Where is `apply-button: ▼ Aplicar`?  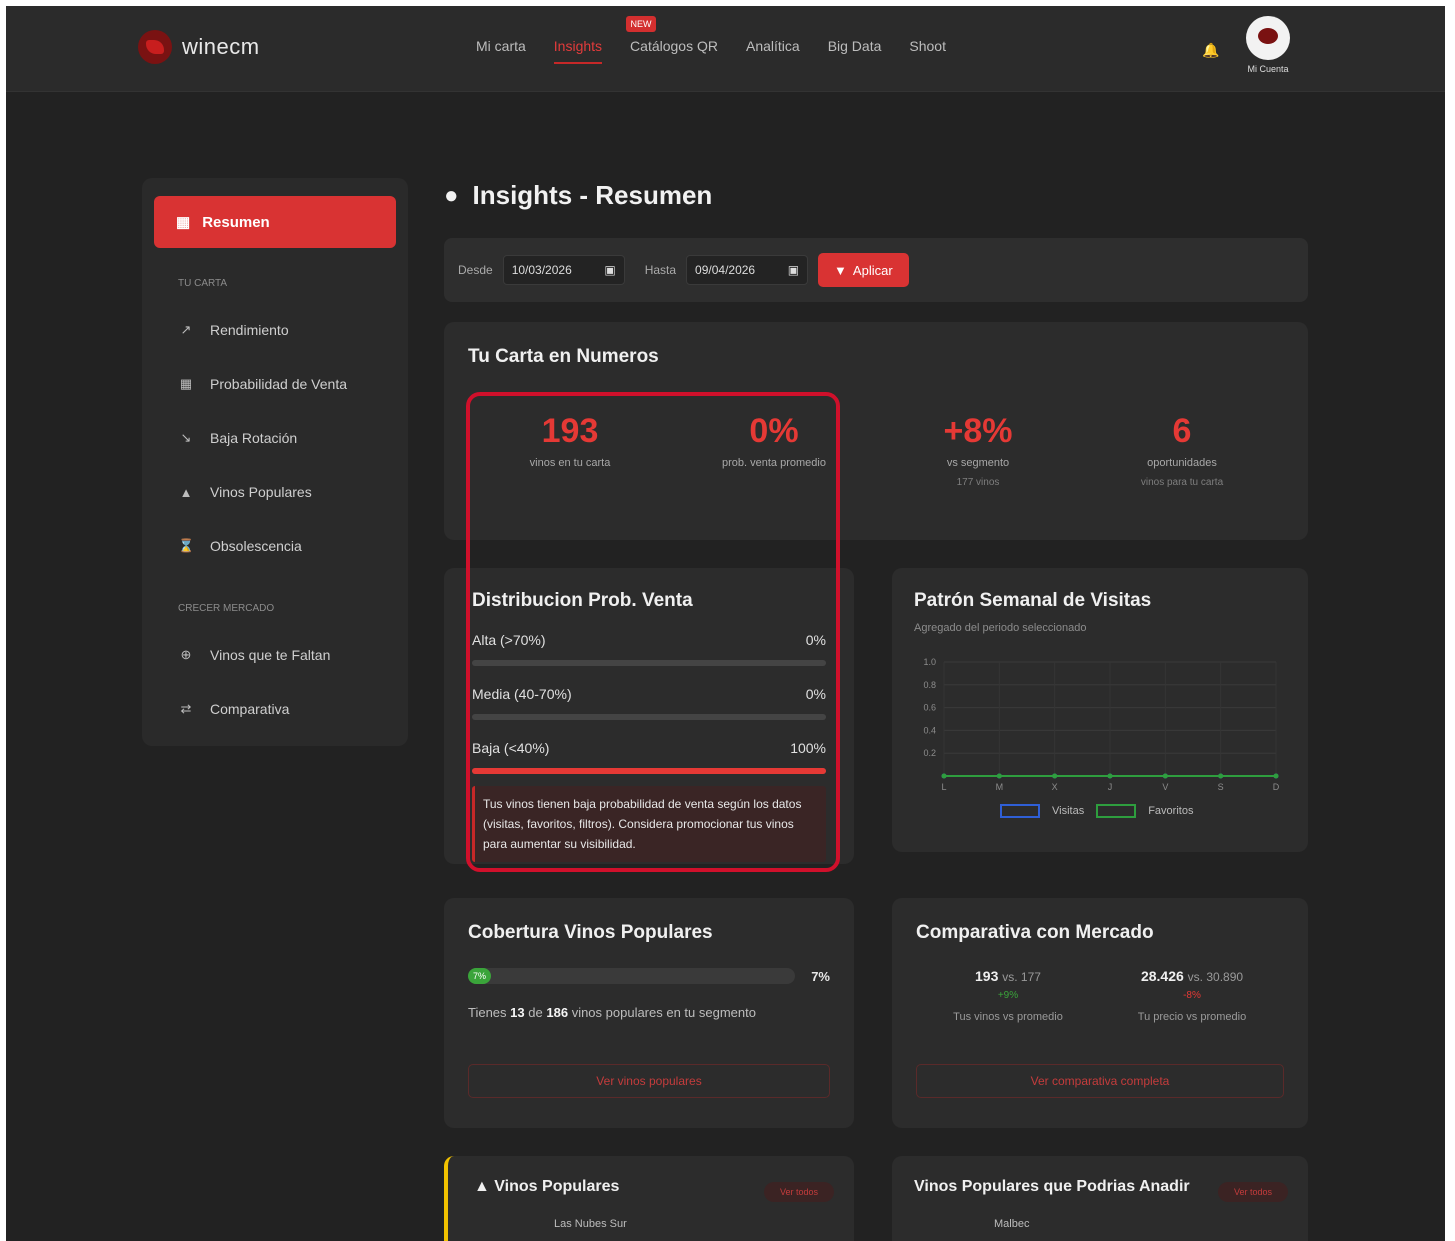 apply-button: ▼ Aplicar is located at coordinates (863, 270).